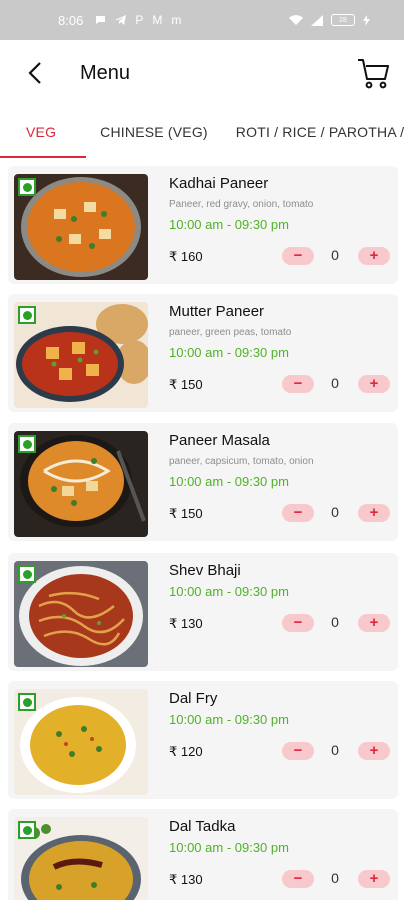 The height and width of the screenshot is (900, 404). I want to click on battery-icon: 28, so click(343, 20).